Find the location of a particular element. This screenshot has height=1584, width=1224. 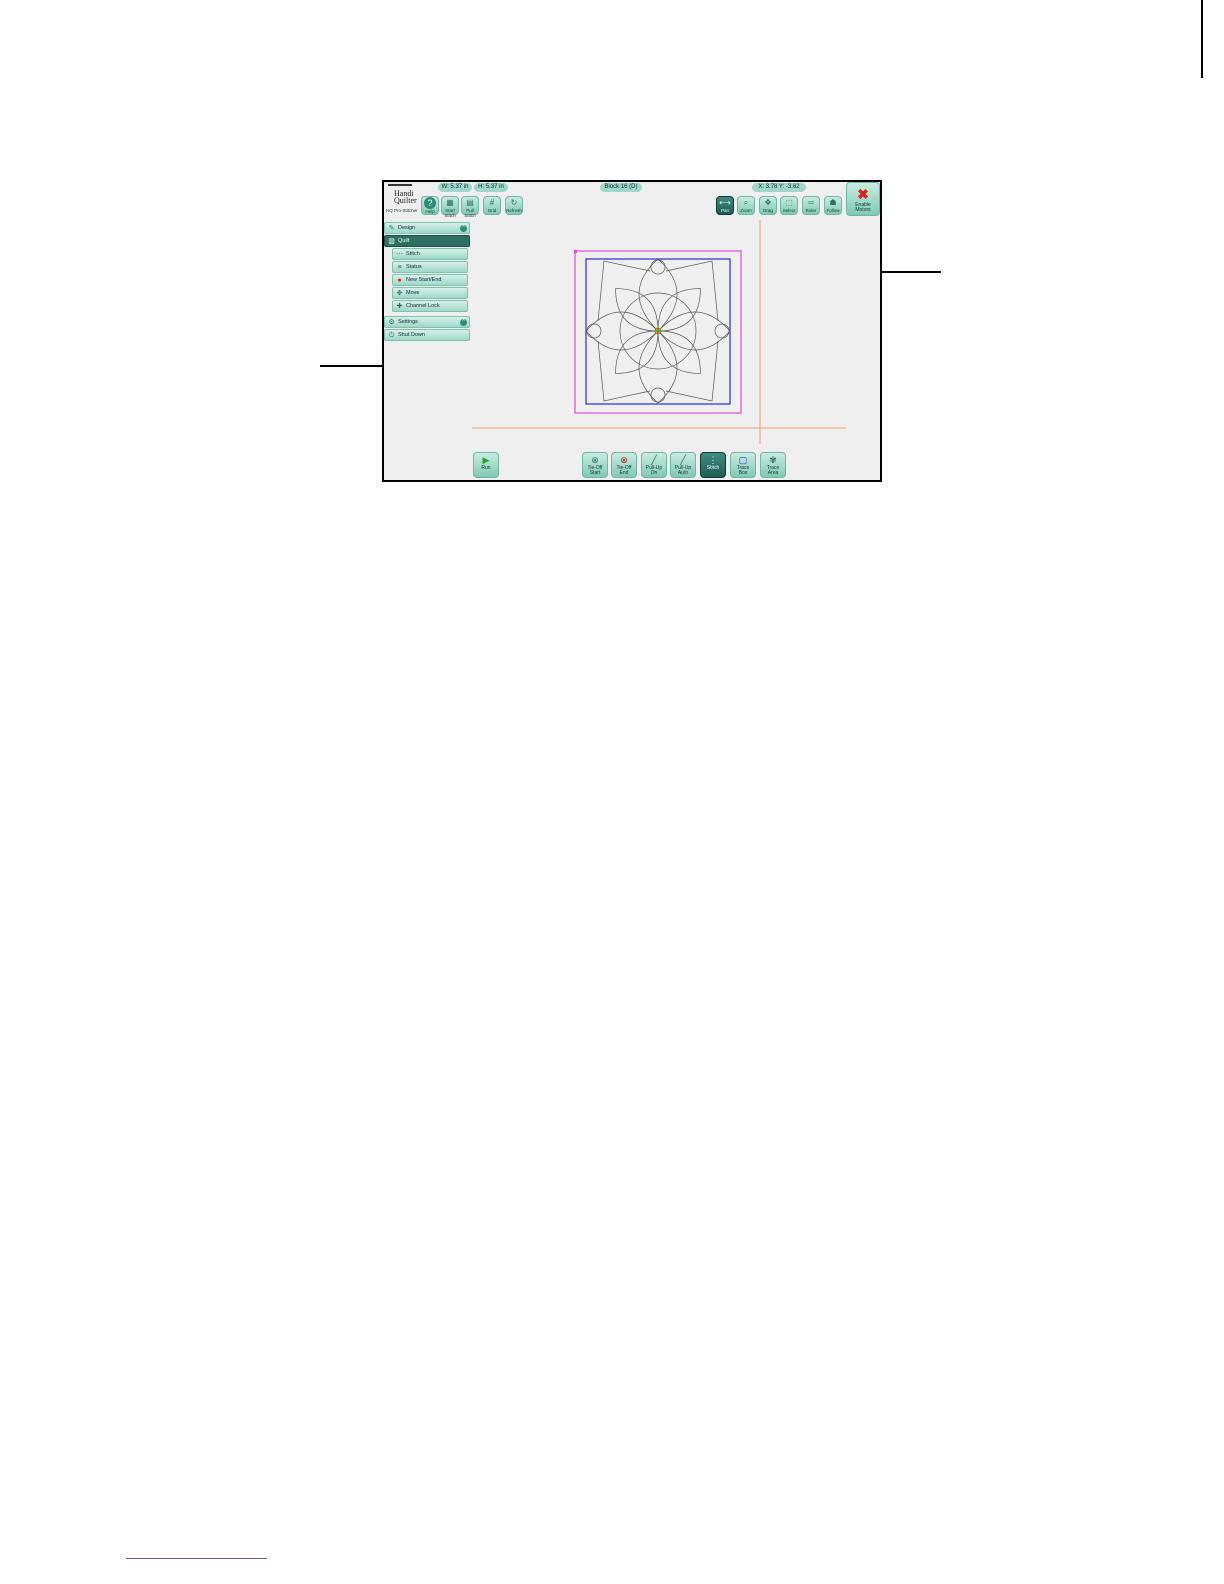

drag-button: ✥ Drag is located at coordinates (768, 205).